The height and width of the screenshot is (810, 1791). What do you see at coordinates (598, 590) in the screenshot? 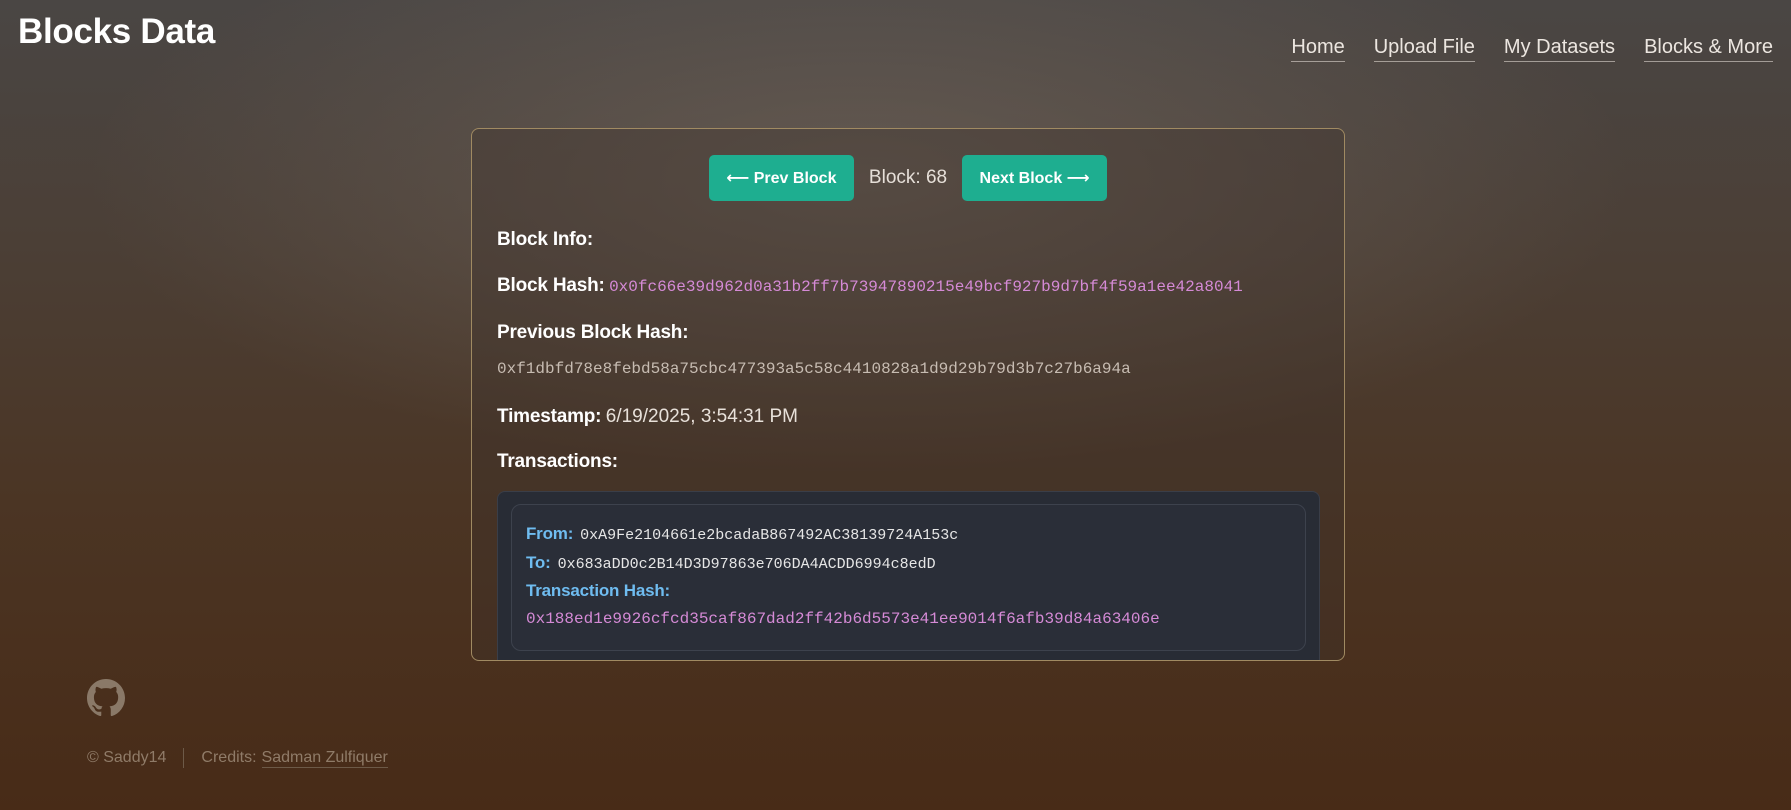
I see `tx-hash-label: Transaction Hash:` at bounding box center [598, 590].